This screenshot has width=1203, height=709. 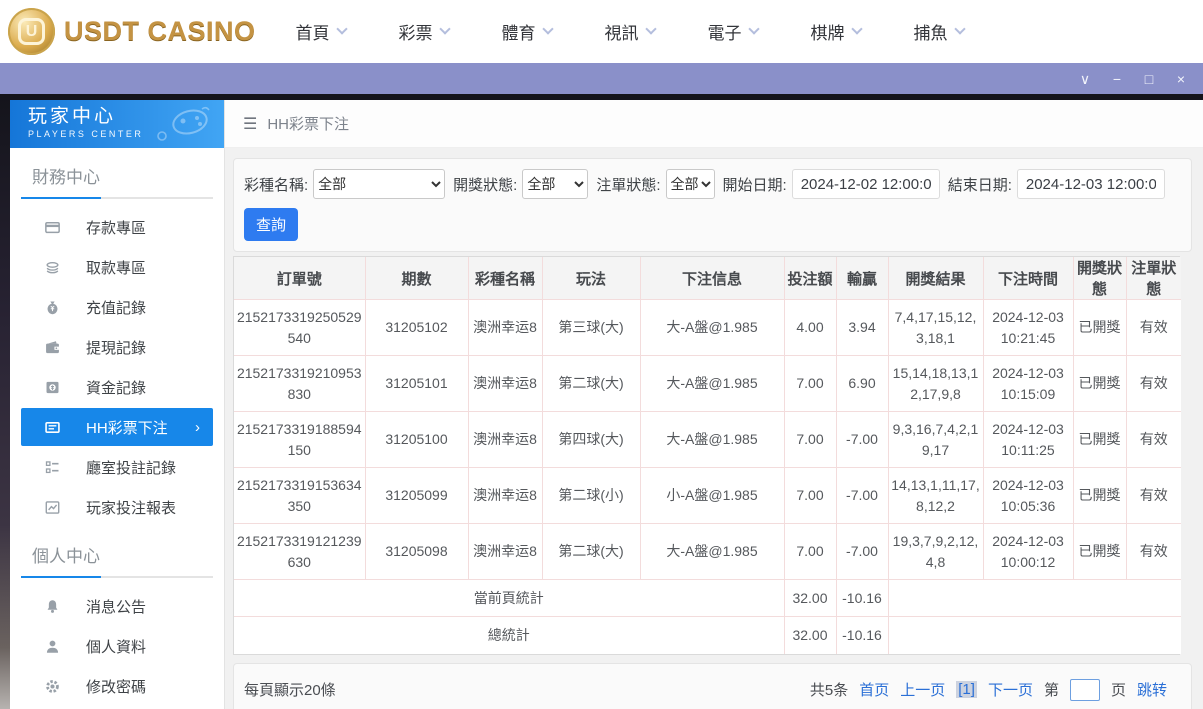 I want to click on table-cell: 31205100, so click(x=416, y=439).